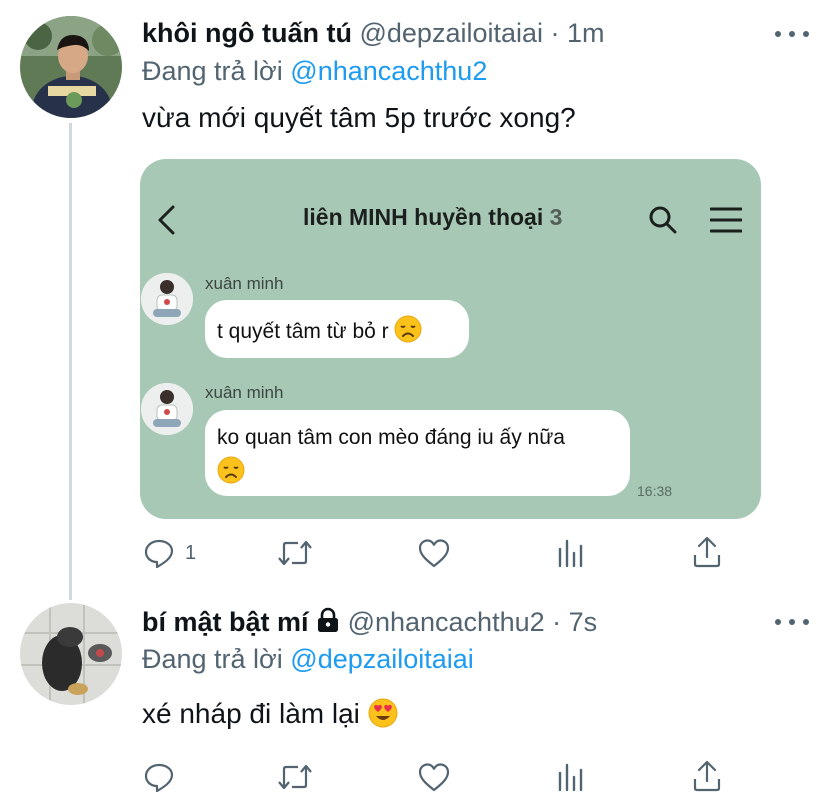 This screenshot has width=828, height=799. Describe the element at coordinates (328, 619) in the screenshot. I see `lock-icon` at that location.